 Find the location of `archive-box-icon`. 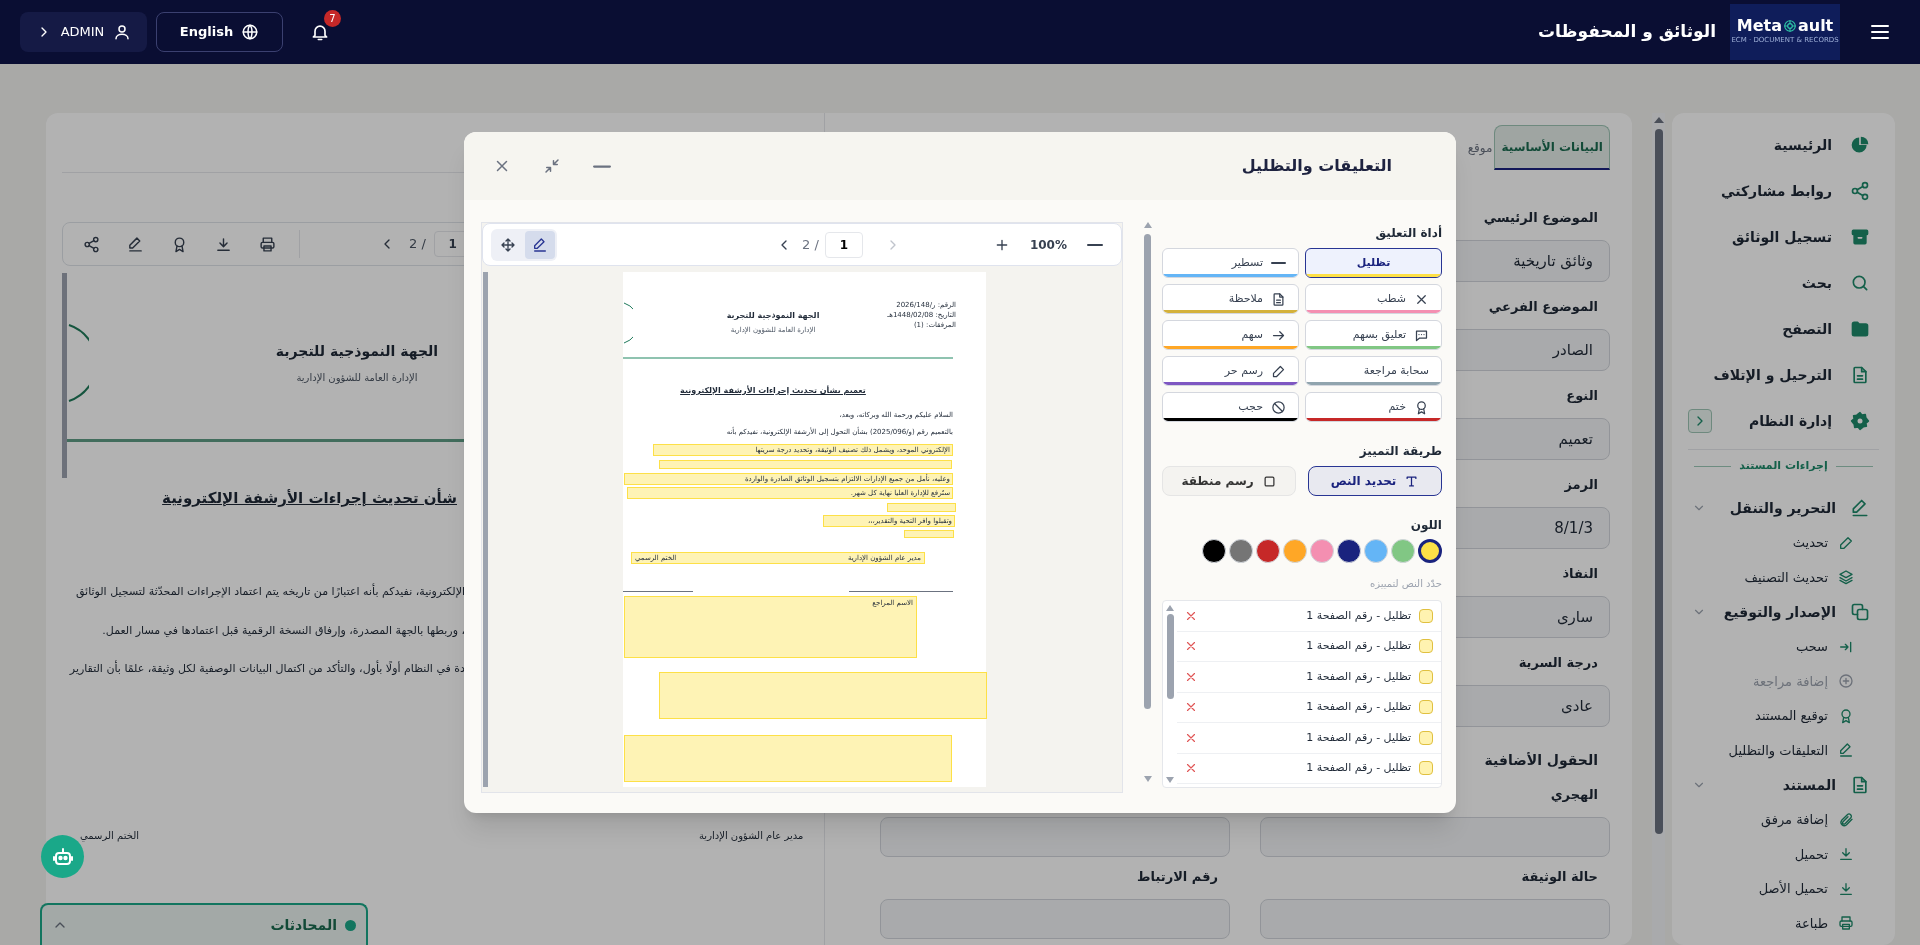

archive-box-icon is located at coordinates (1860, 237).